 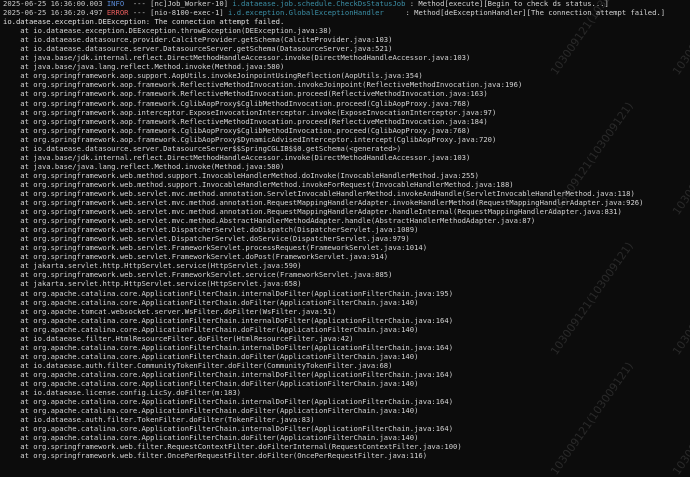 I want to click on log-thread: [nc]Job_Worker-10], so click(x=189, y=4).